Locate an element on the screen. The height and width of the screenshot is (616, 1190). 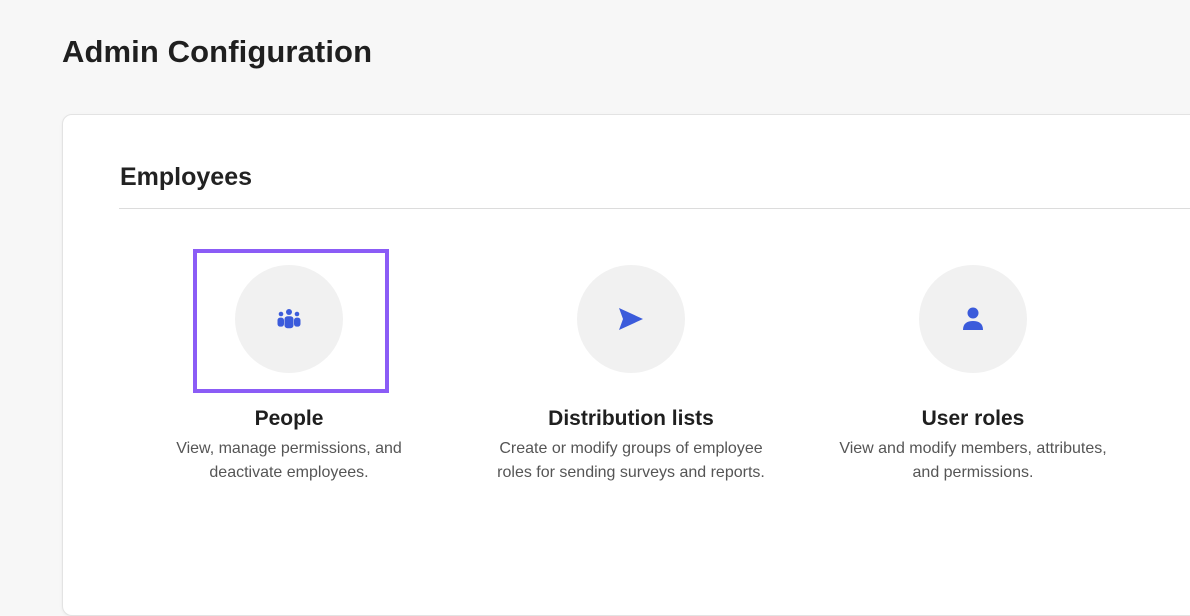
user-icon is located at coordinates (973, 319).